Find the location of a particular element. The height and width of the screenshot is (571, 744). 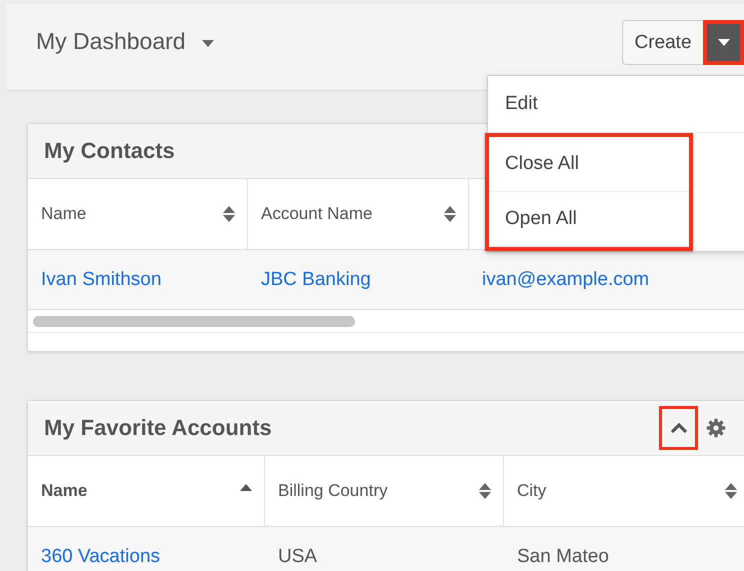

chevron-up-icon is located at coordinates (679, 428).